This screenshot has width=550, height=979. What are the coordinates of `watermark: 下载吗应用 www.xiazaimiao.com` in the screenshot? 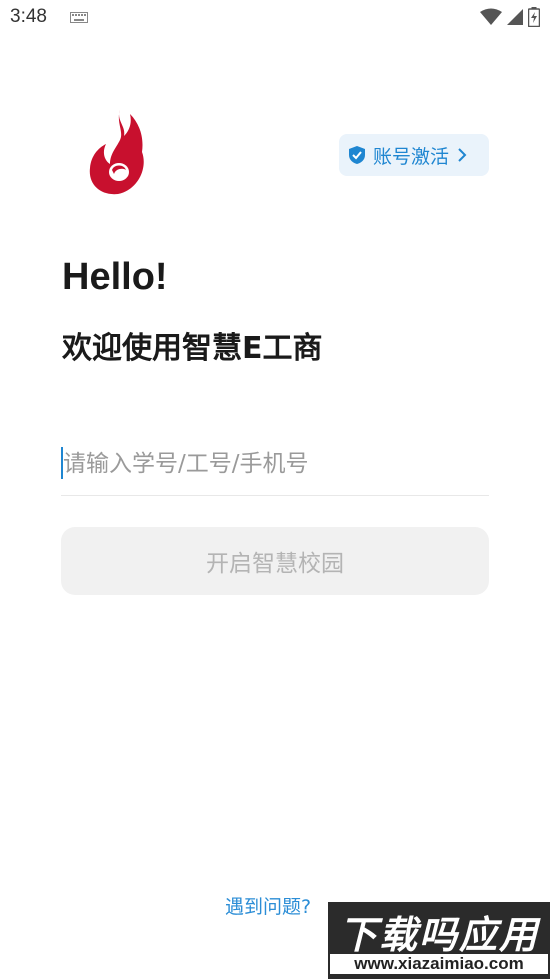 It's located at (439, 940).